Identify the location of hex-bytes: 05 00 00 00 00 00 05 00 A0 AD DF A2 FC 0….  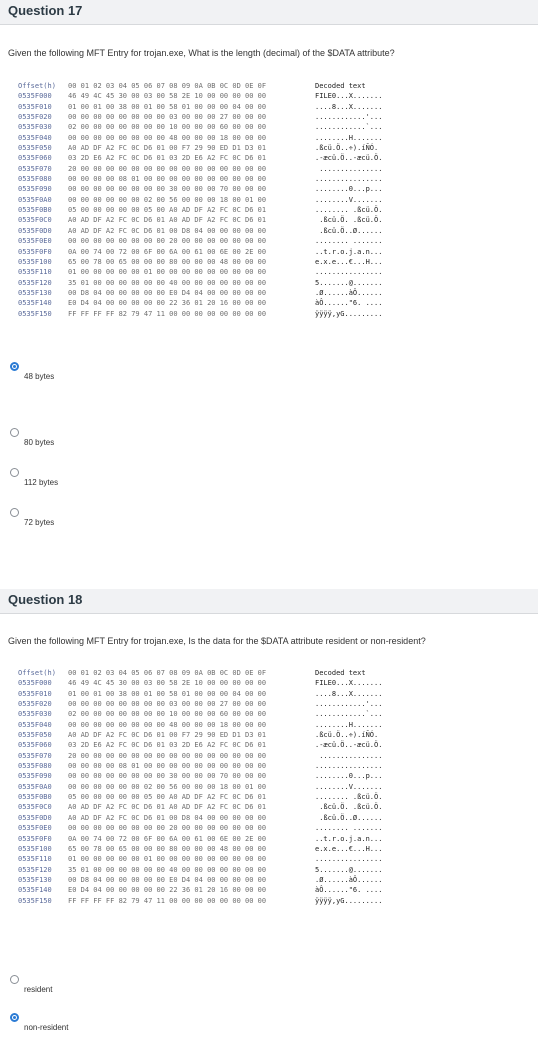
(167, 210).